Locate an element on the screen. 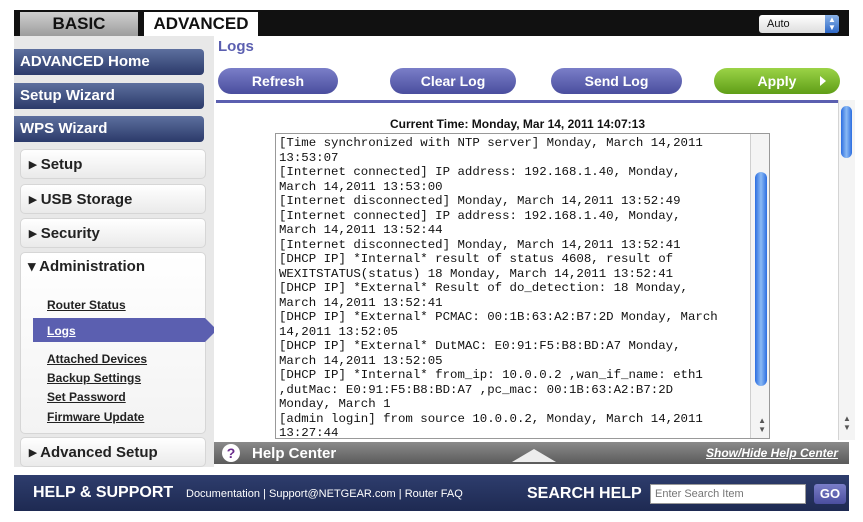 This screenshot has width=863, height=522. mode-select: Auto ▲ ▼ is located at coordinates (799, 24).